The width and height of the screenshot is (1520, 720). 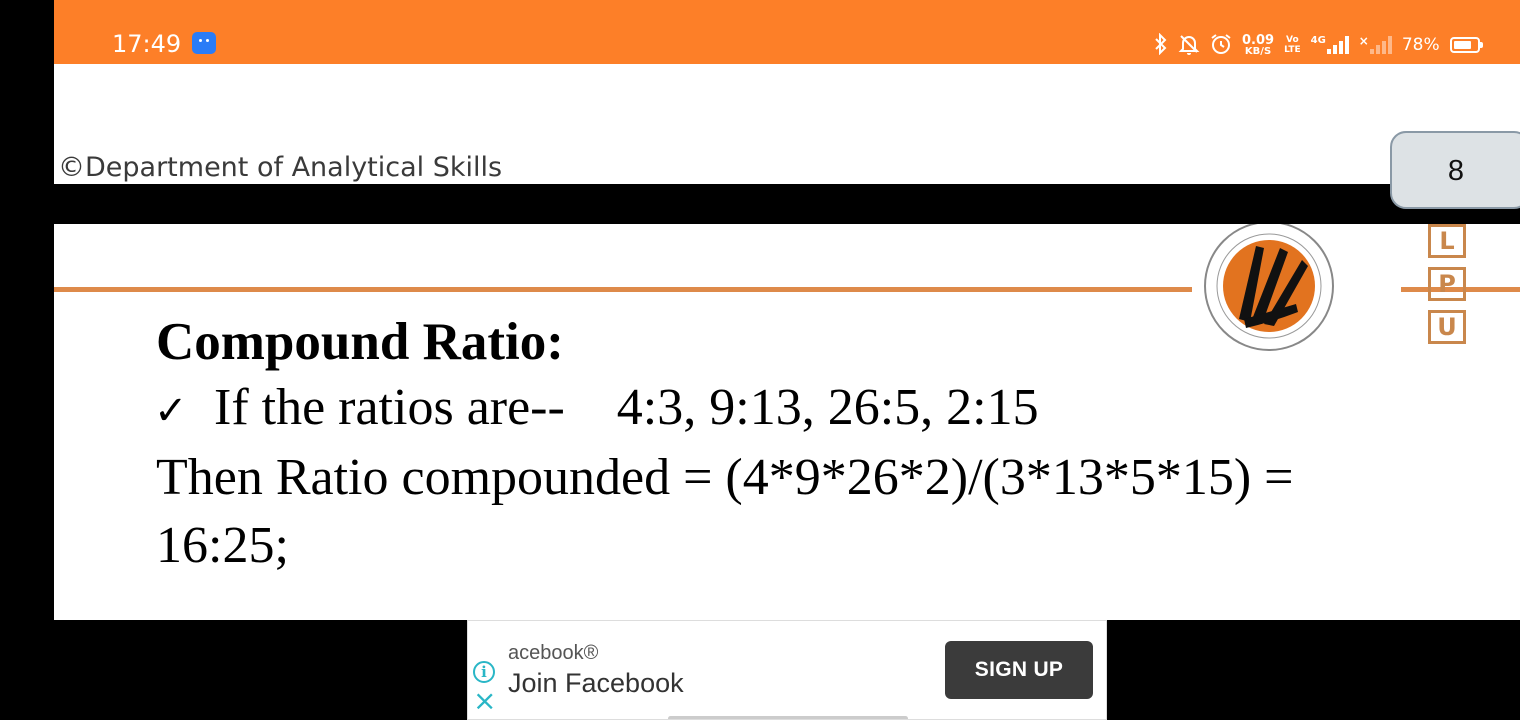 I want to click on sim1-signal: 4G, so click(x=1330, y=45).